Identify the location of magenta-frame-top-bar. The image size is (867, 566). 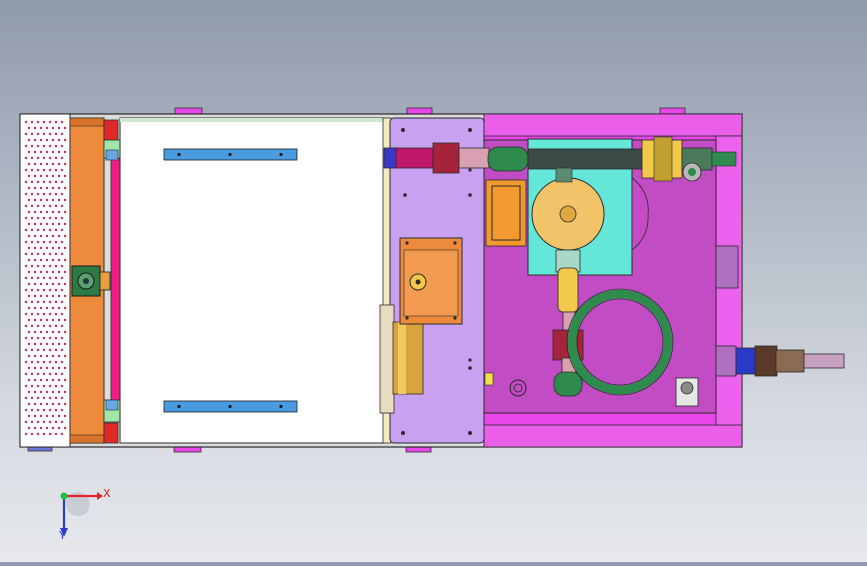
(613, 125).